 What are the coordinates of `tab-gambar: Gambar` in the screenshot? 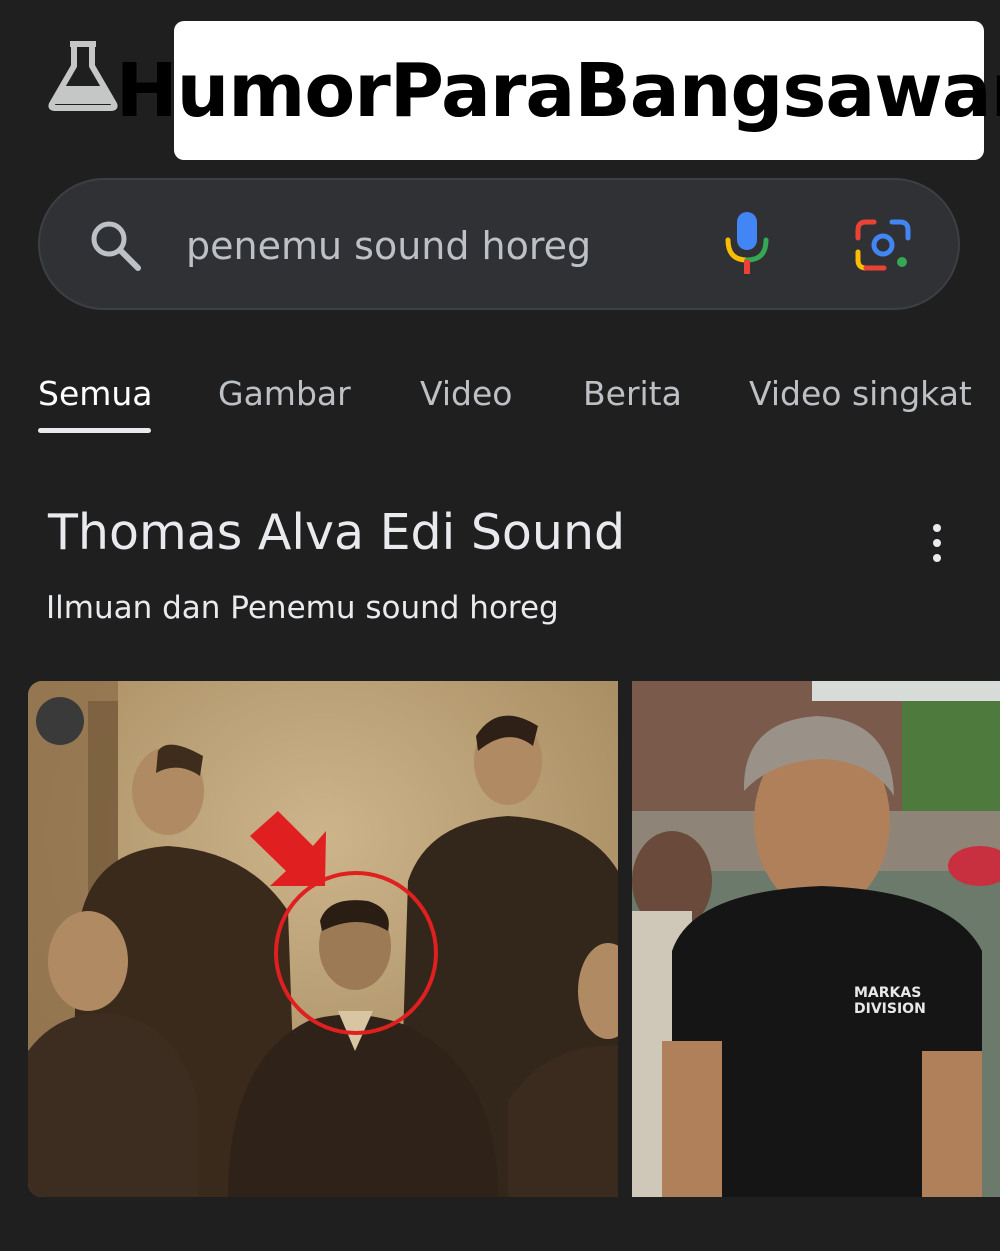 It's located at (284, 393).